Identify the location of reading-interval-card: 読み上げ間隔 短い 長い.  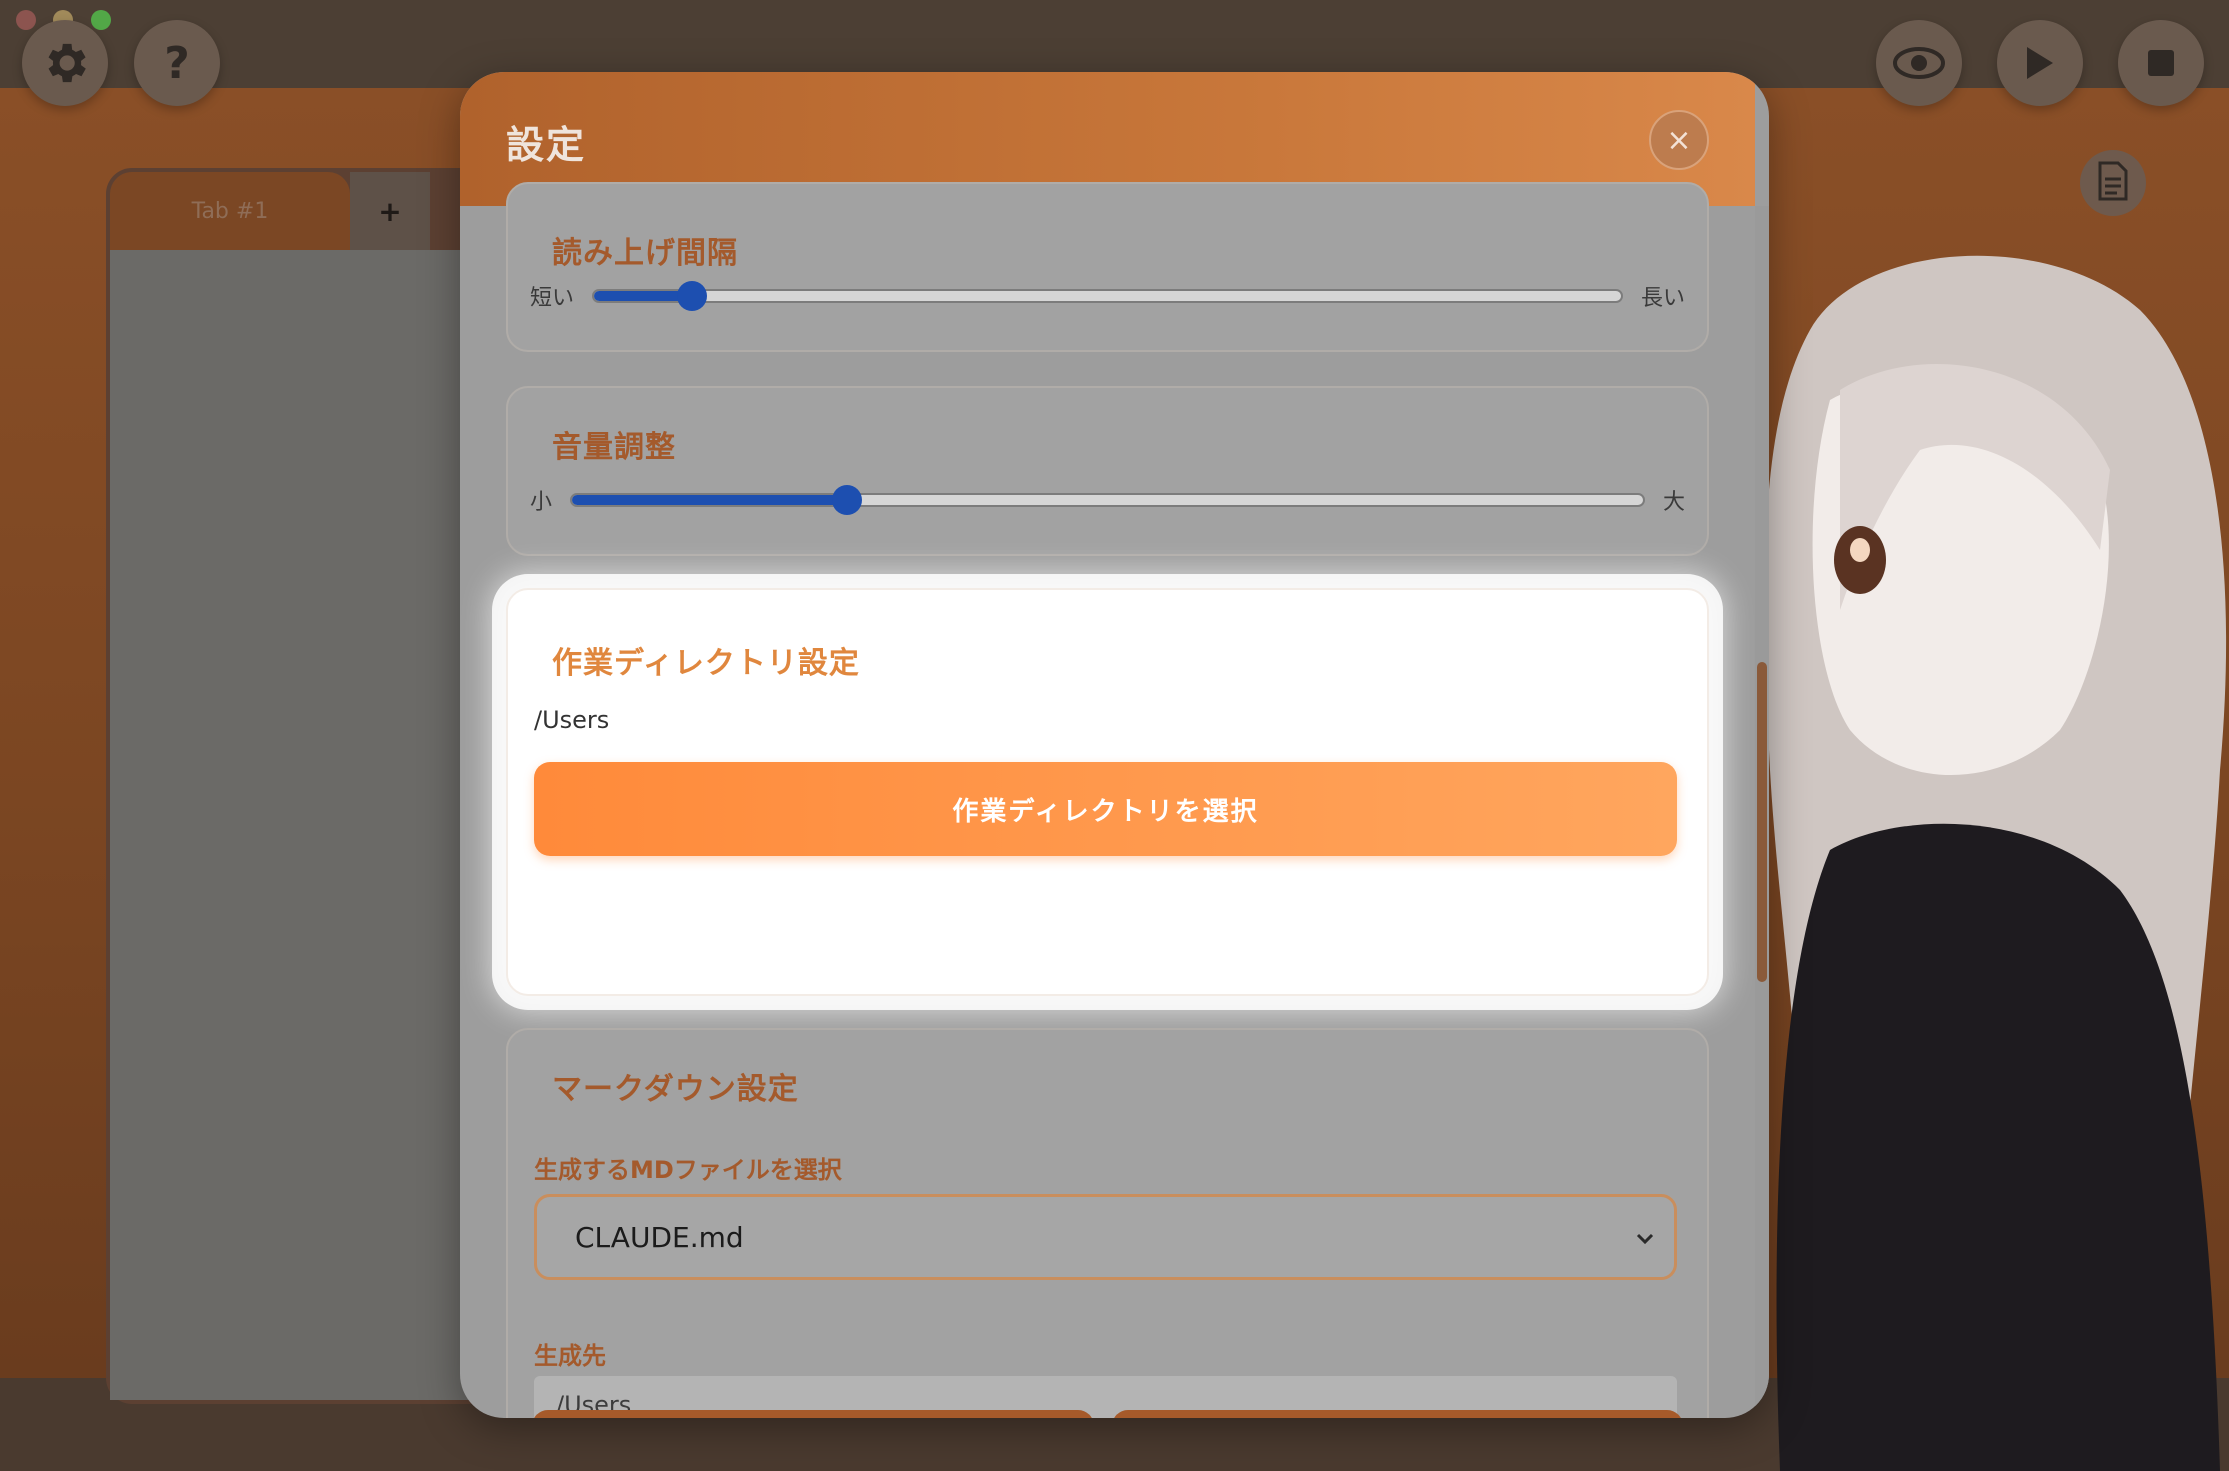
(1107, 267).